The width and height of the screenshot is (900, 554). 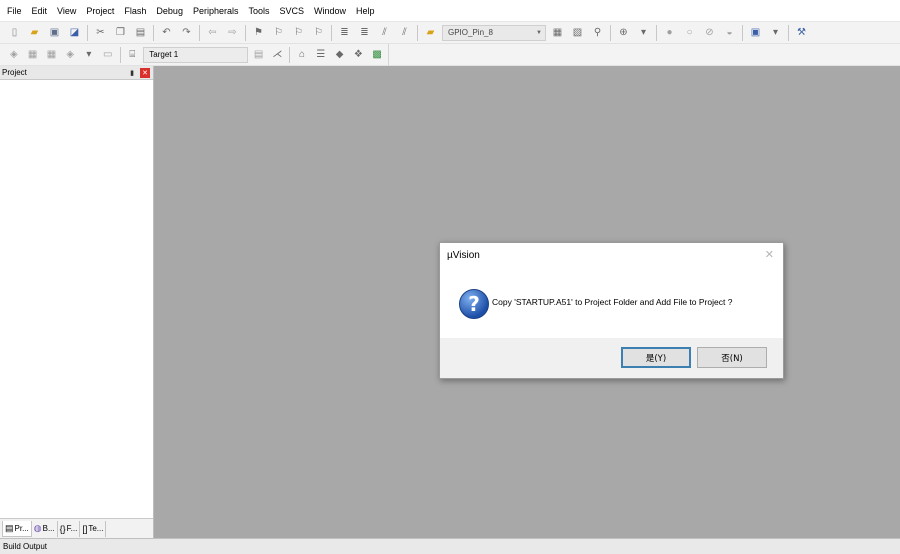 I want to click on replace-icon: ⚲, so click(x=597, y=32).